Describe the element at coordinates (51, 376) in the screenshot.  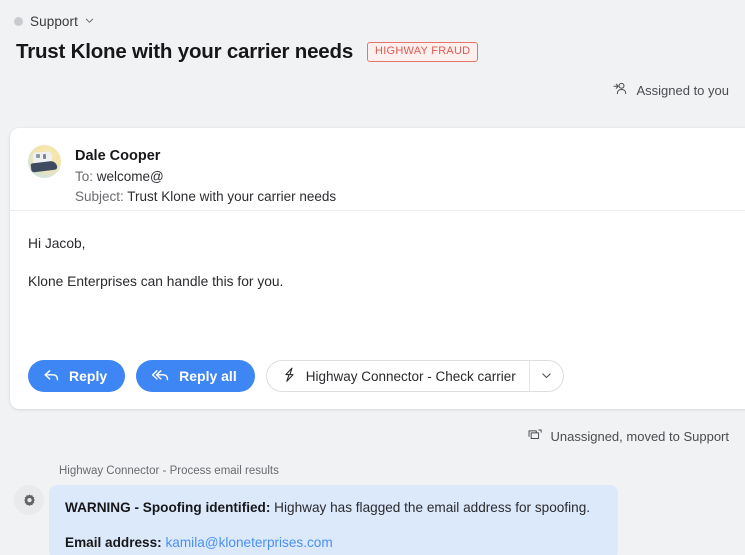
I see `reply-arrow-icon` at that location.